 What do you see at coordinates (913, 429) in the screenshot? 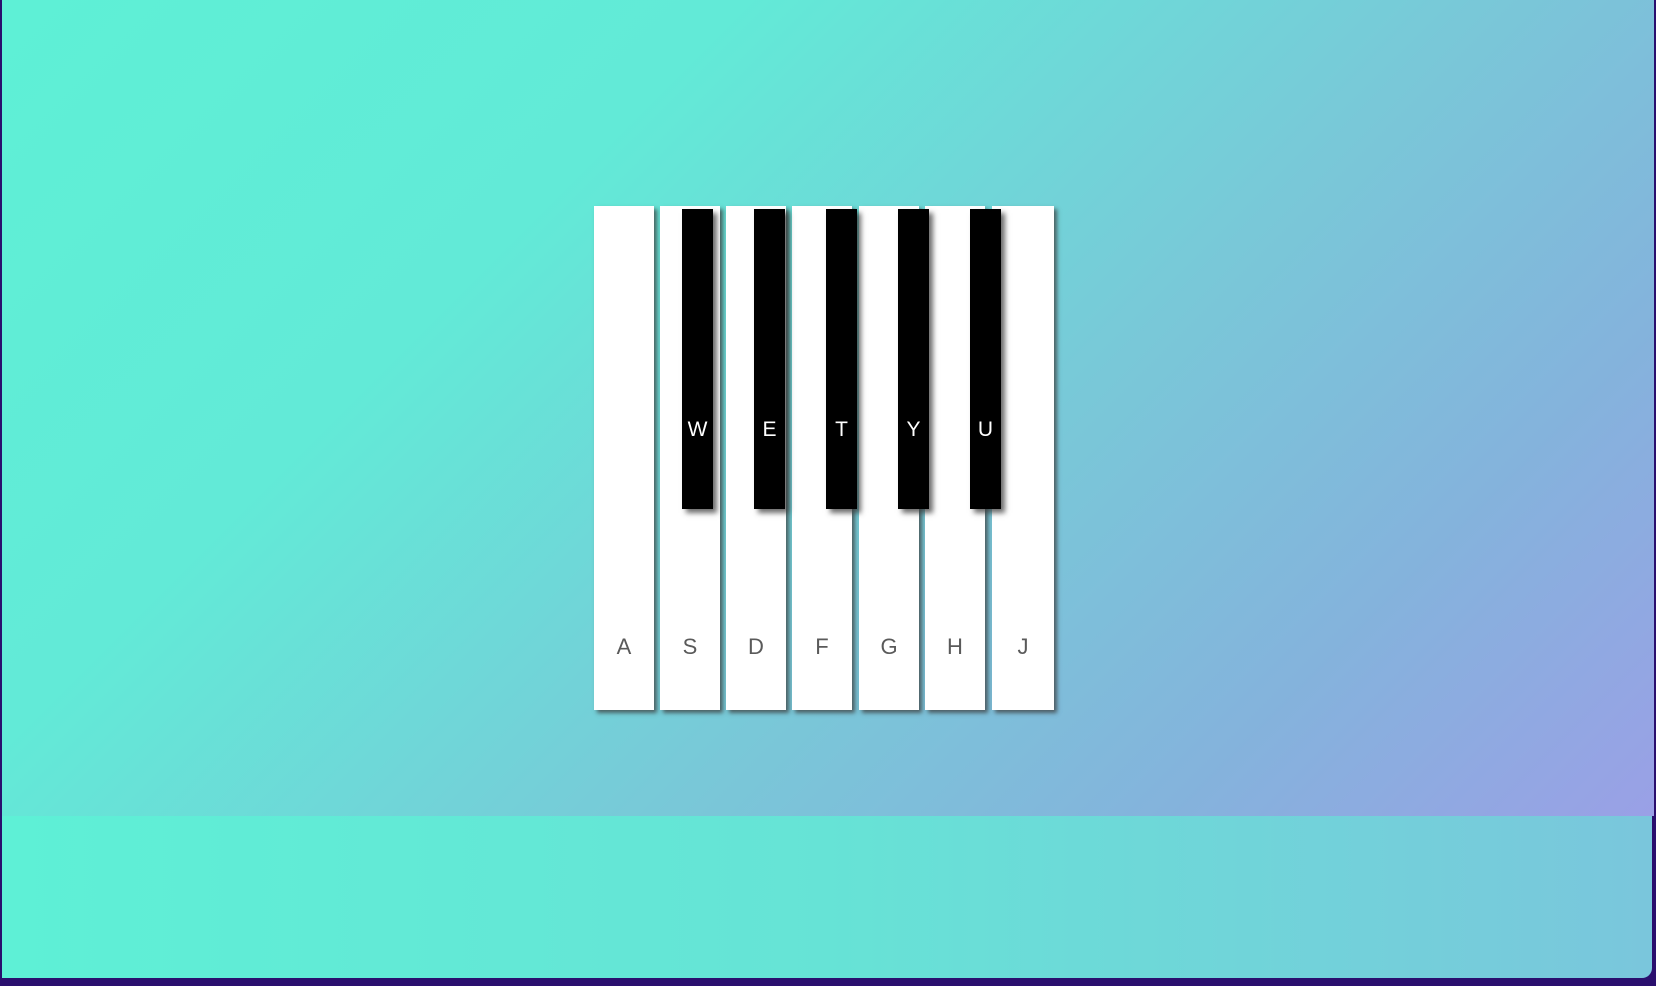
I see `key-label: Y` at bounding box center [913, 429].